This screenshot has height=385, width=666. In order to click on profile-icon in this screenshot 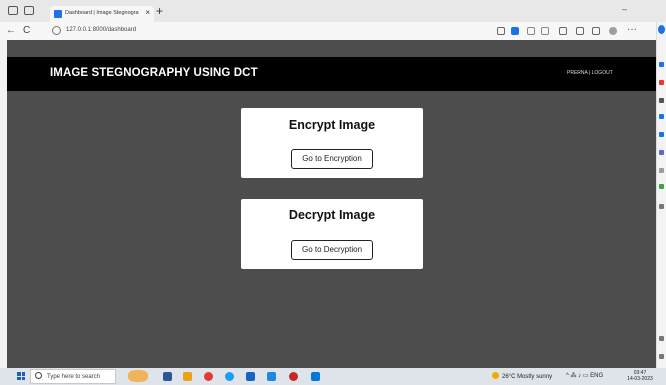, I will do `click(13, 10)`.